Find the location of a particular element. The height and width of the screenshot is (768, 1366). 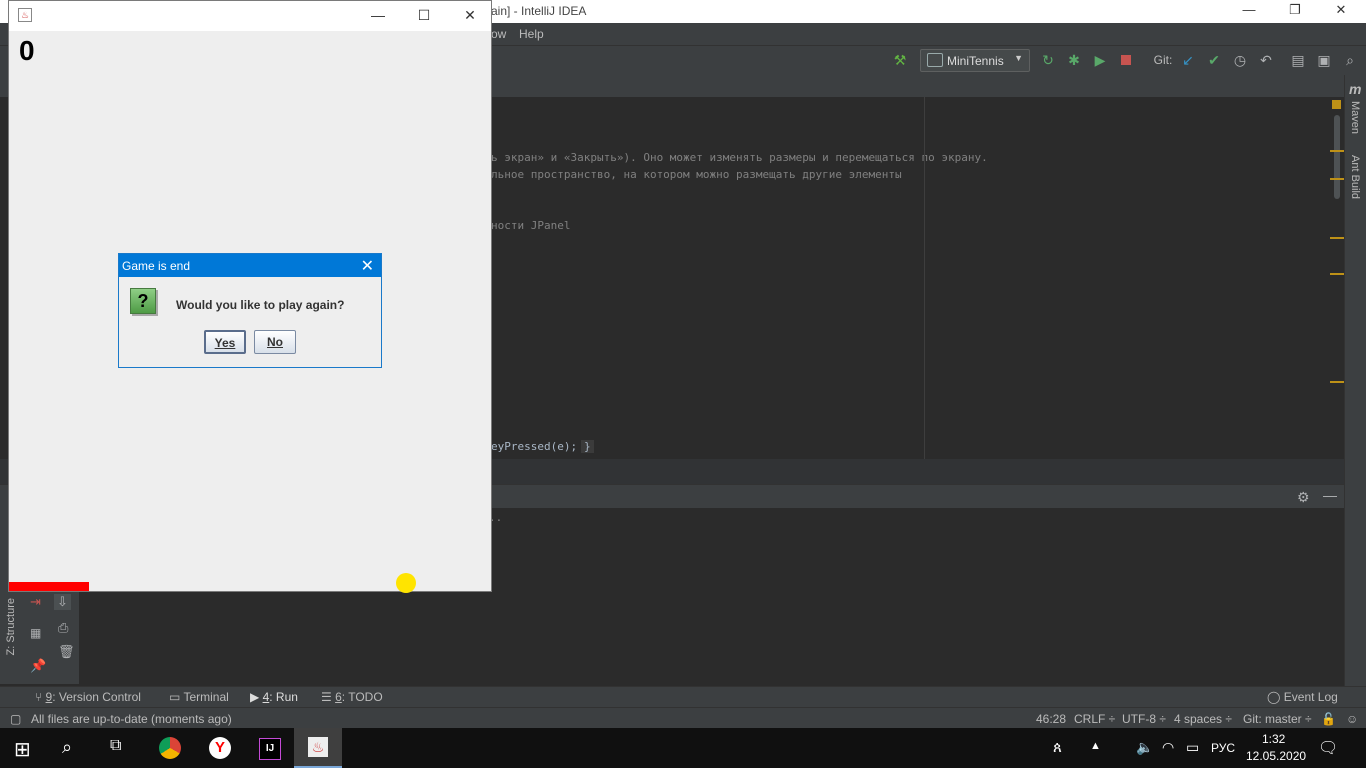

yes-button: Yes is located at coordinates (225, 342).